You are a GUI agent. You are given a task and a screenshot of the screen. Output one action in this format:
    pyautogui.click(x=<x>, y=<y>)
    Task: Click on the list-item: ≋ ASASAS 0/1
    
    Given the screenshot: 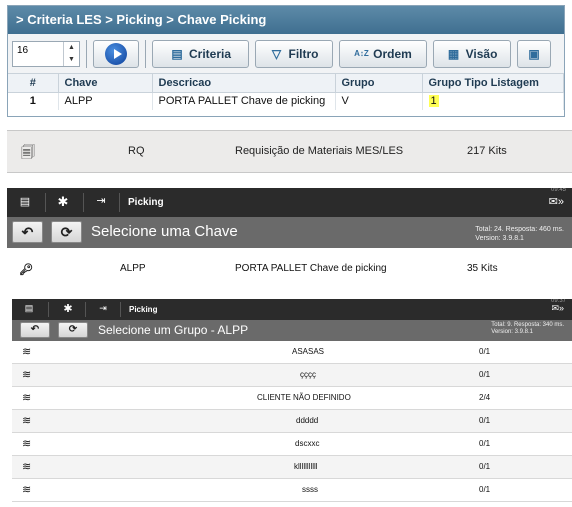 What is the action you would take?
    pyautogui.click(x=292, y=352)
    